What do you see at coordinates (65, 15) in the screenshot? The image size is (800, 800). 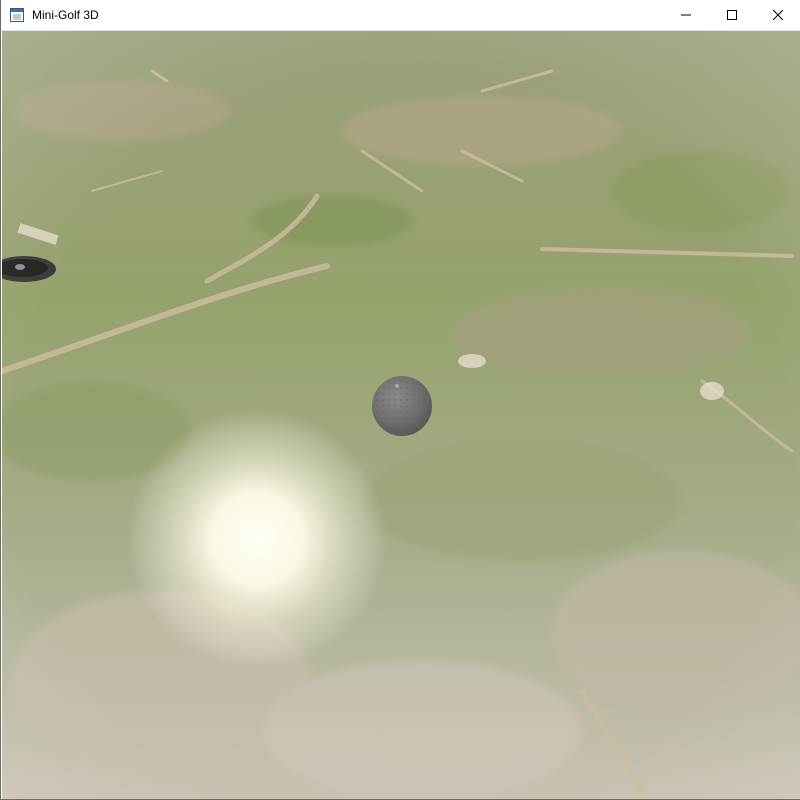 I see `window-title: Mini-Golf 3D` at bounding box center [65, 15].